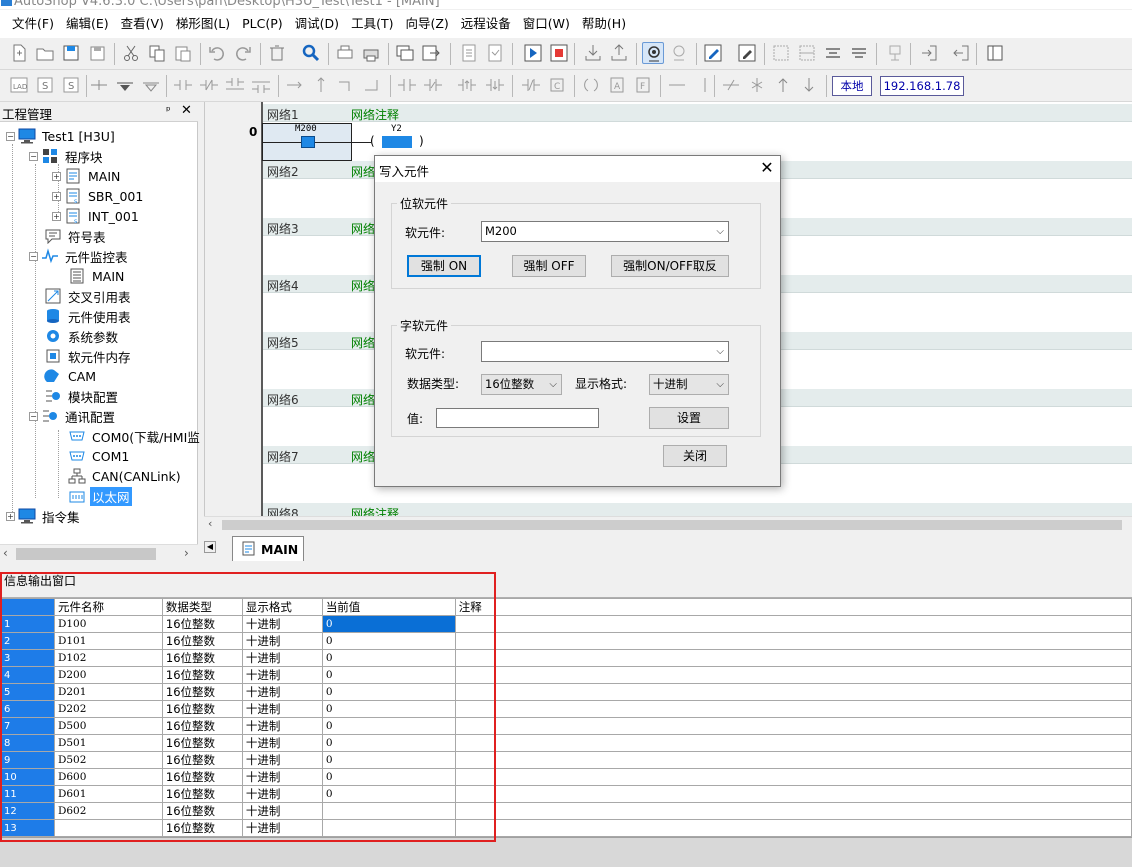 This screenshot has width=1132, height=867. I want to click on sfc-mode-icon: S, so click(45, 85).